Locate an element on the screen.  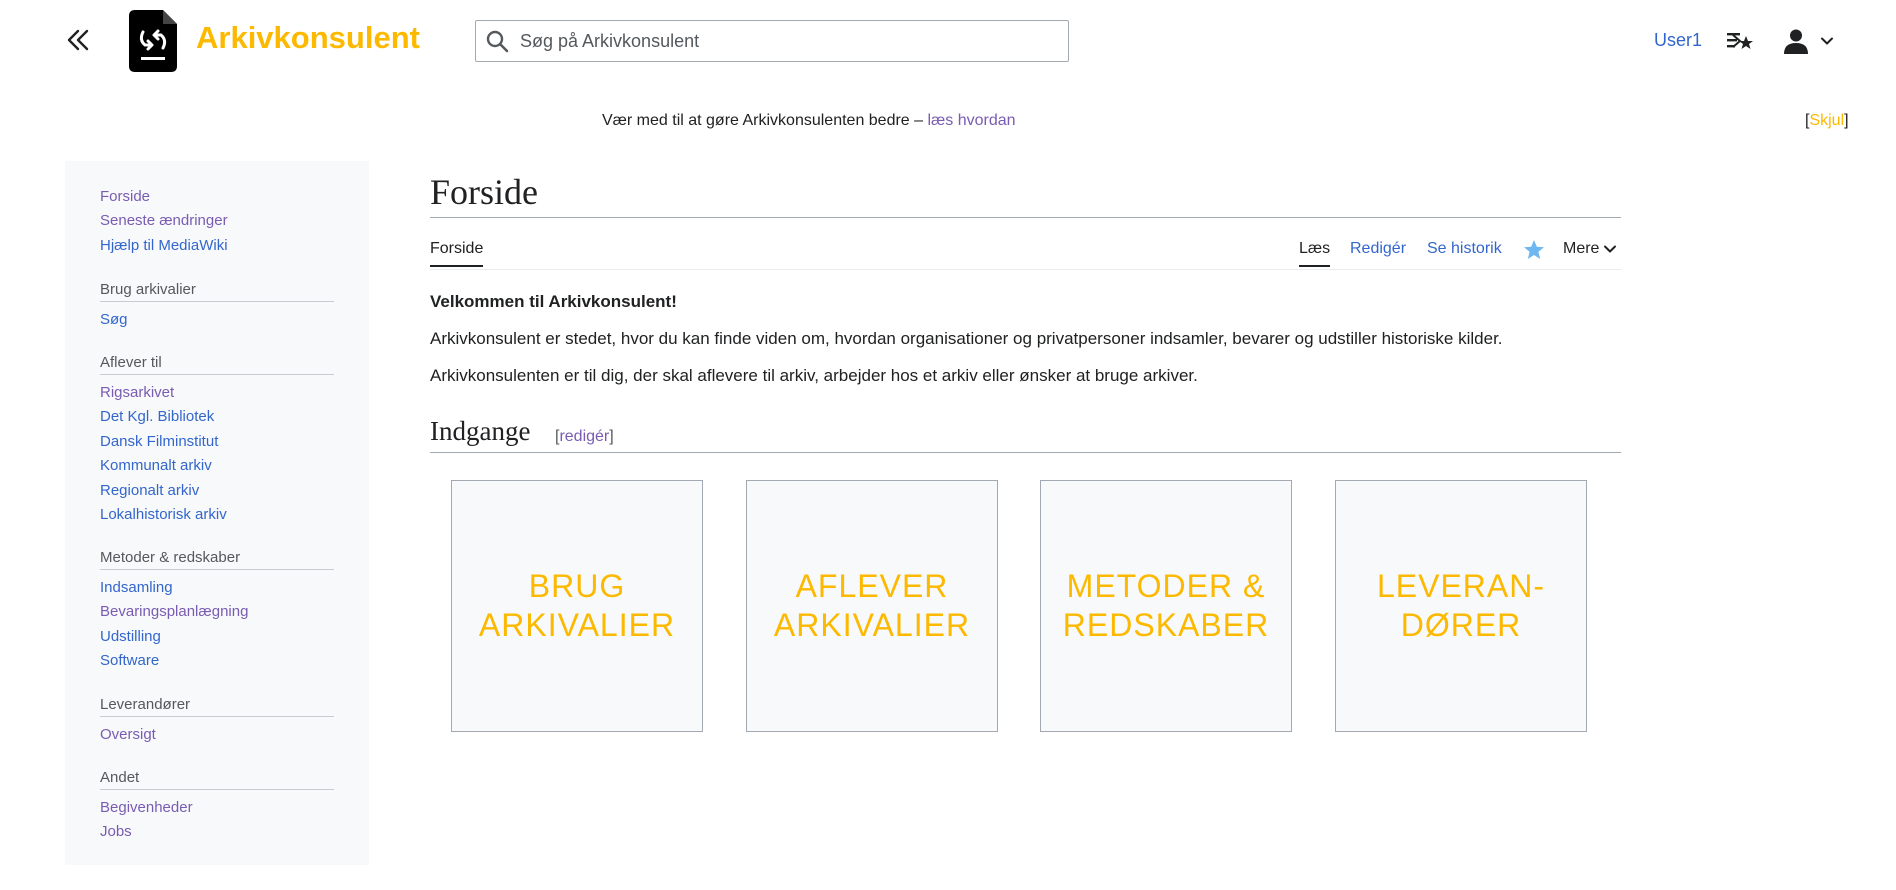
section-edit: [redigér] is located at coordinates (584, 436).